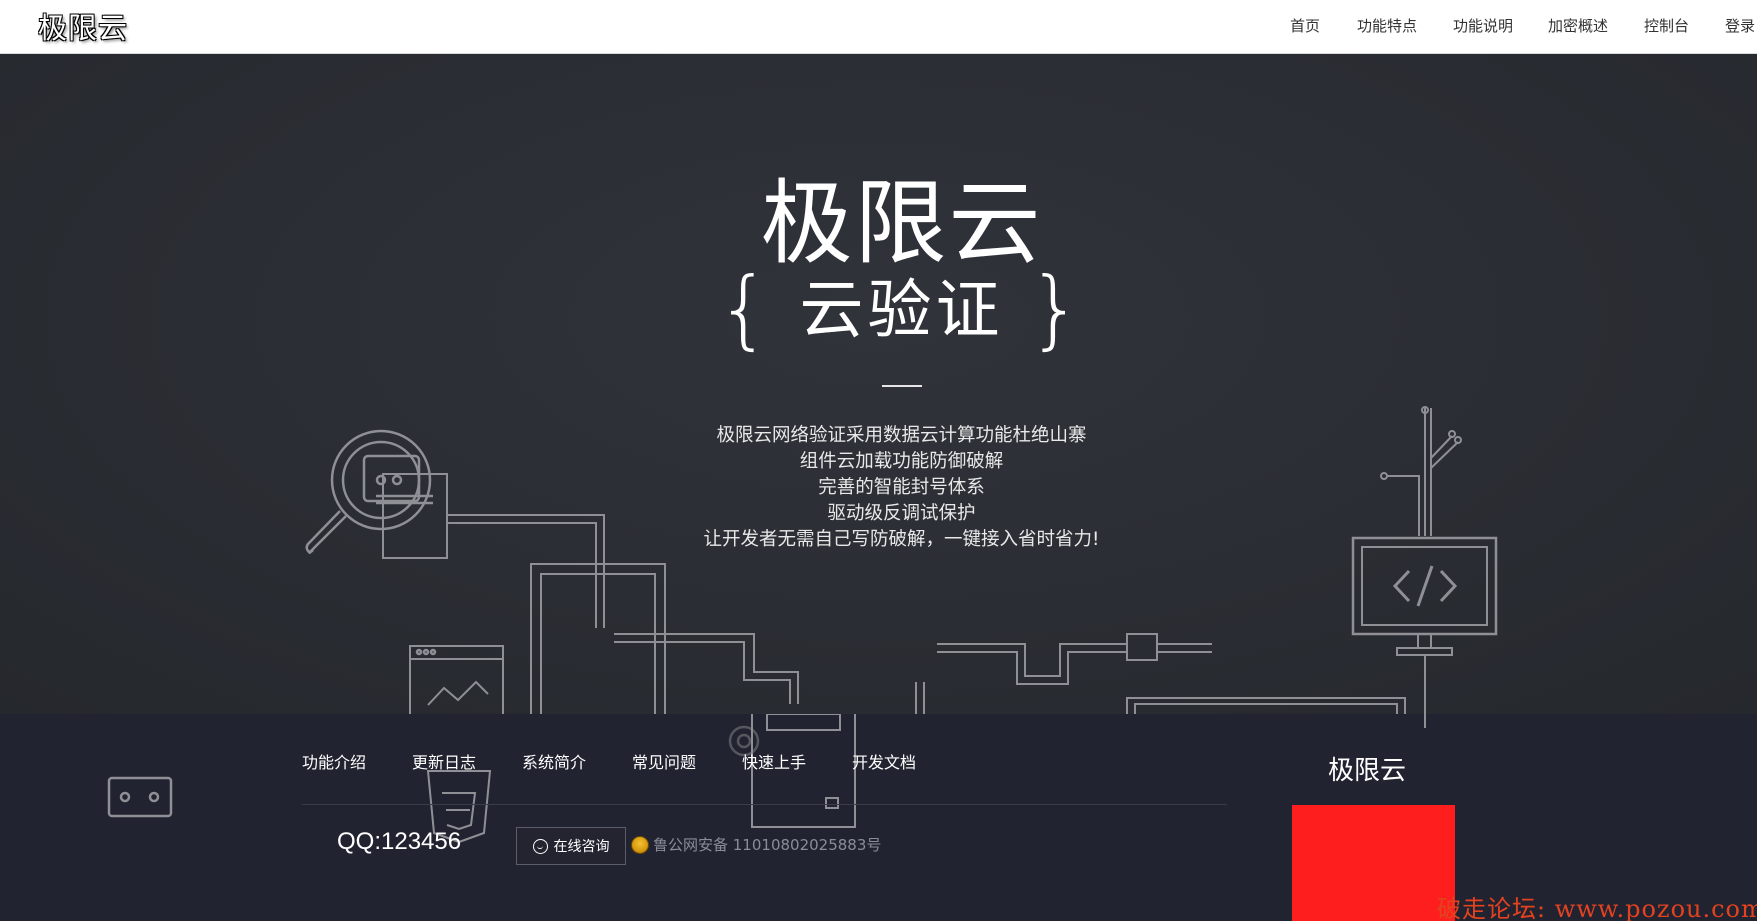  Describe the element at coordinates (444, 761) in the screenshot. I see `footer-link-changelog: 更新日志` at that location.